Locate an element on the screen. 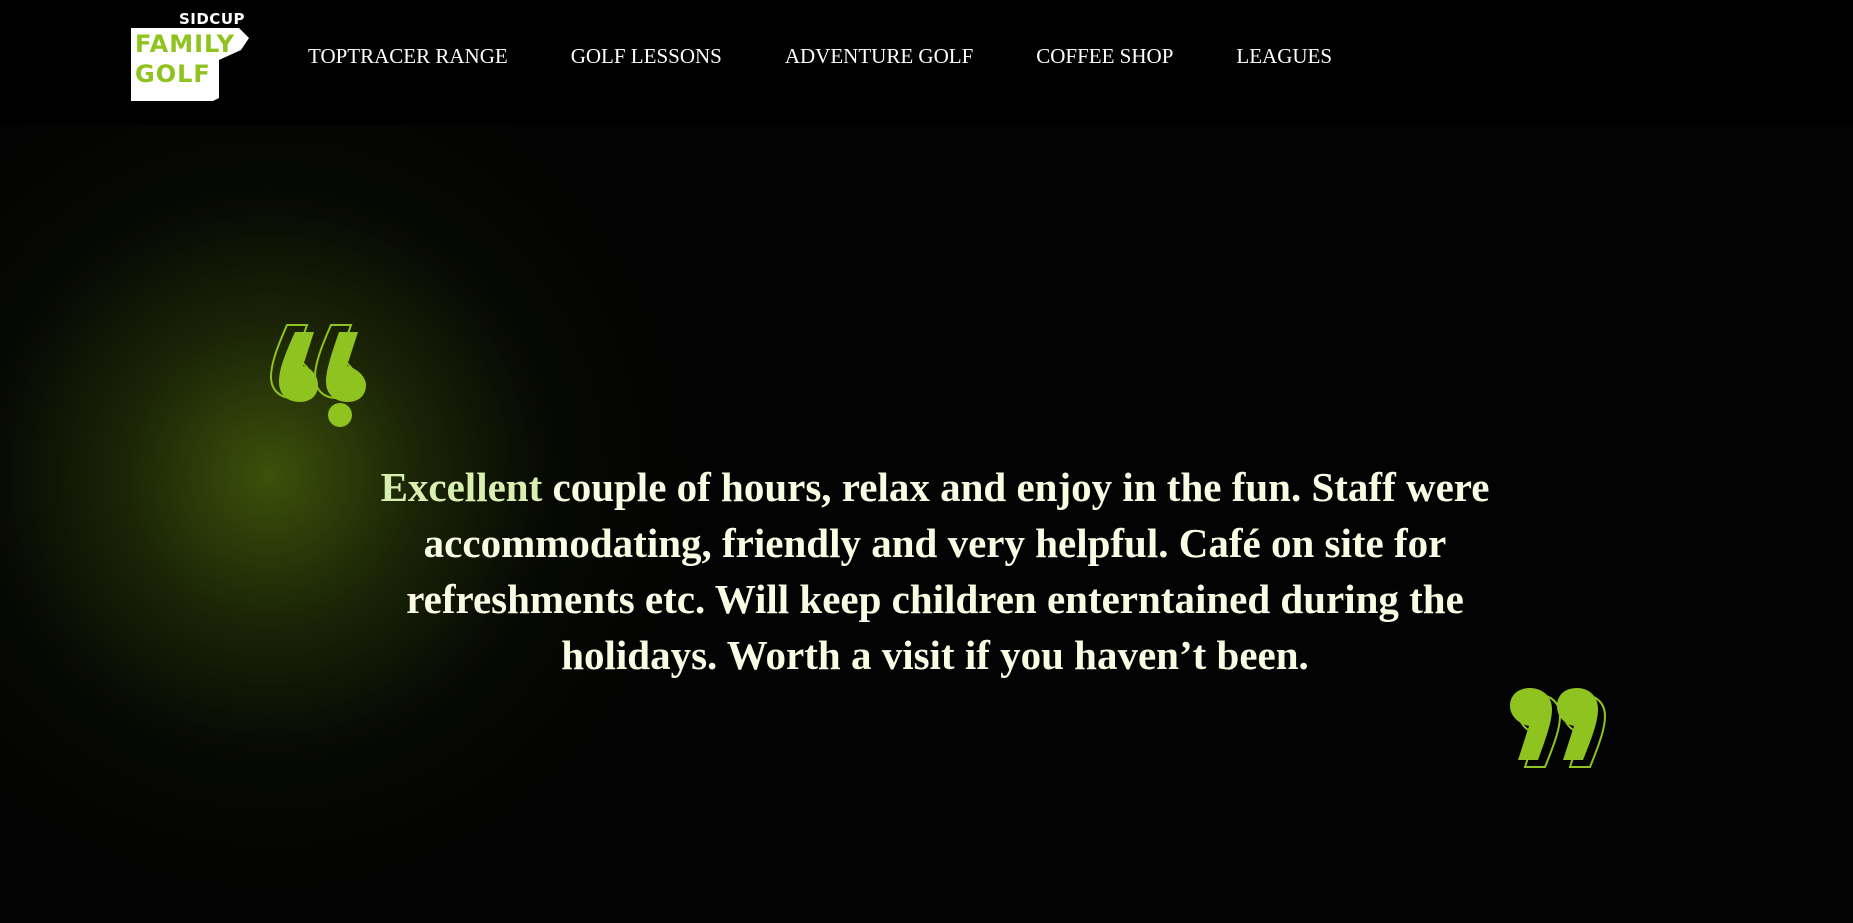  logo-top-text: SIDCUP is located at coordinates (211, 19).